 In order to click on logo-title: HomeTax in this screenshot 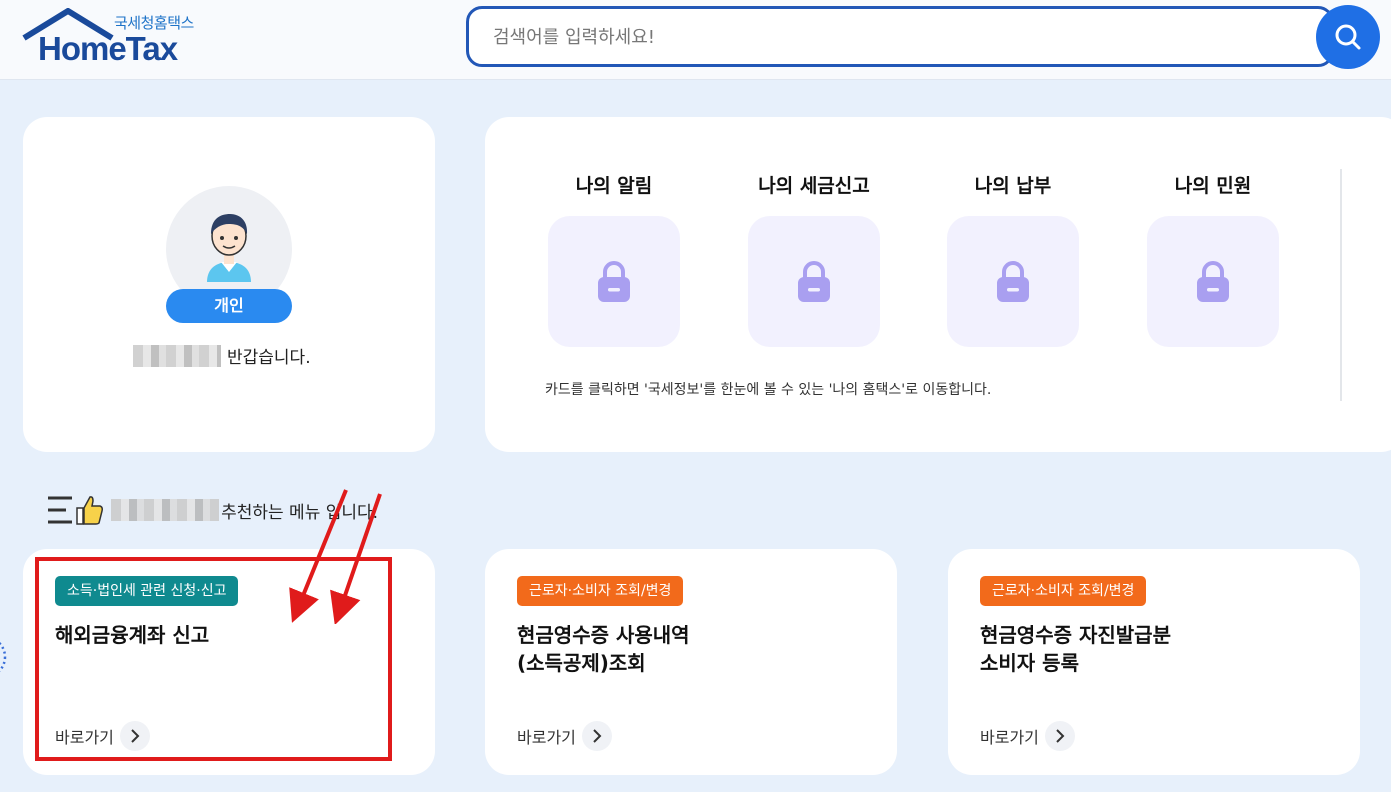, I will do `click(108, 48)`.